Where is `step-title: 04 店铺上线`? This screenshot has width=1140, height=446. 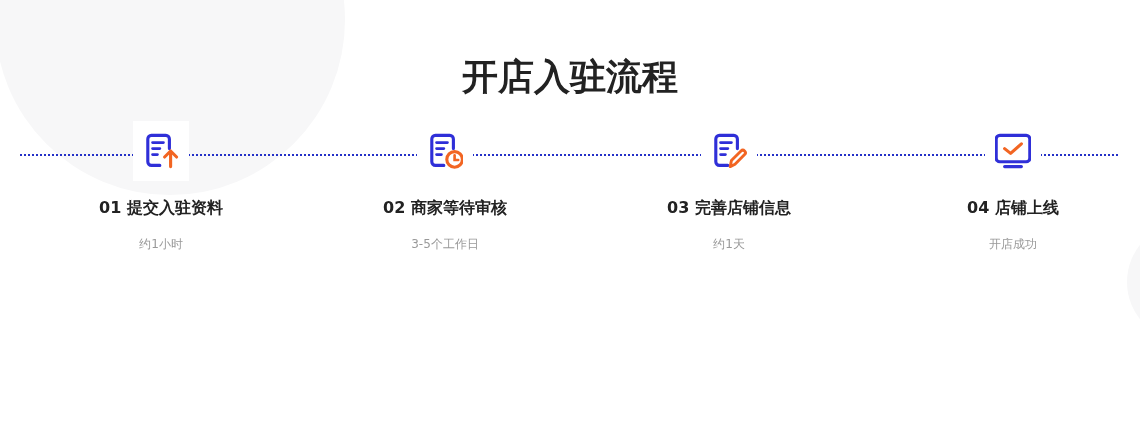
step-title: 04 店铺上线 is located at coordinates (1013, 208).